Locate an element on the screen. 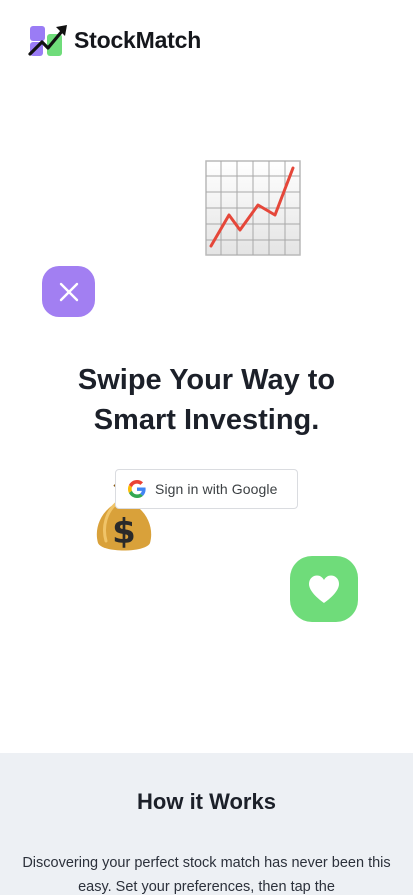 The width and height of the screenshot is (413, 895). google-signin-label: Sign in with Google is located at coordinates (216, 489).